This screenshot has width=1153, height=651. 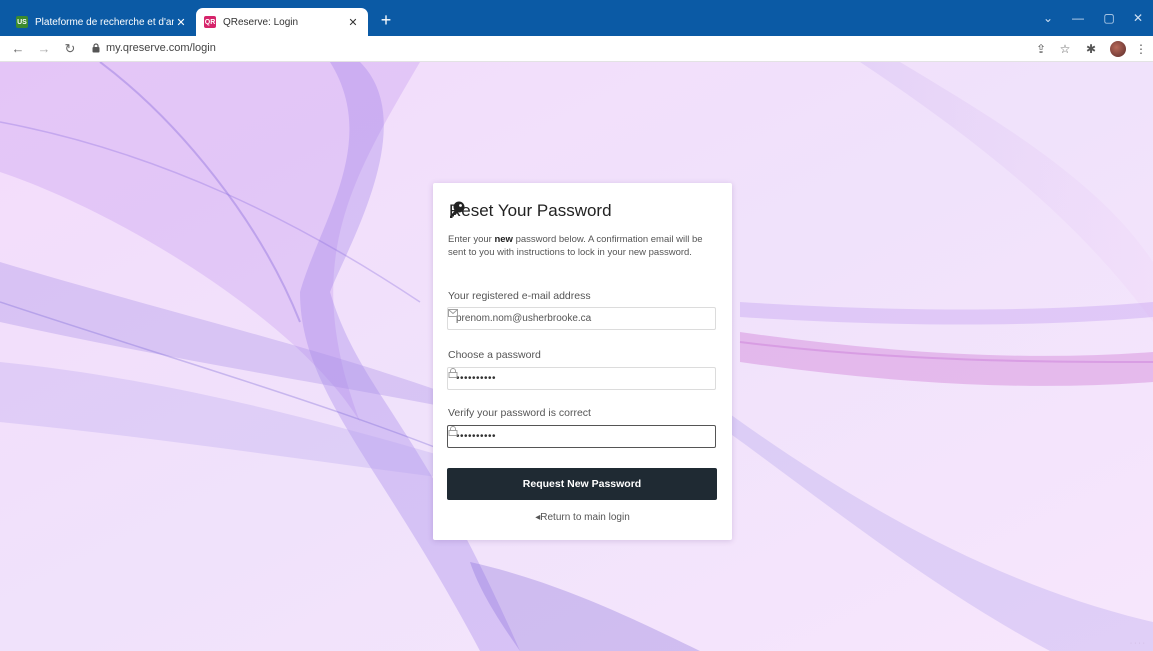 I want to click on lock-icon, so click(x=96, y=48).